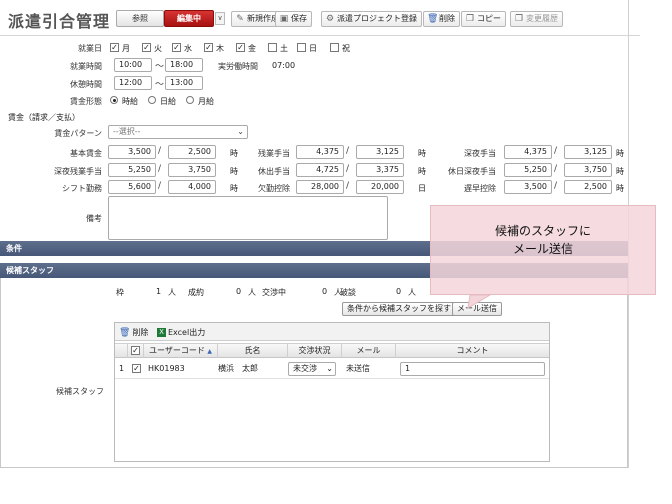  What do you see at coordinates (479, 301) in the screenshot?
I see `callout-pointer` at bounding box center [479, 301].